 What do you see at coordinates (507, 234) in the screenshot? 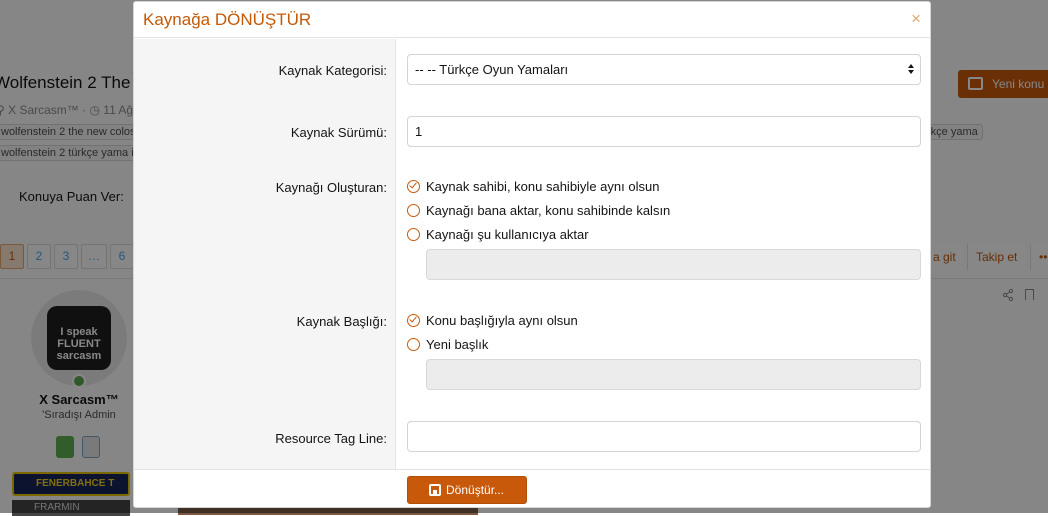
I see `radio-label: Kaynağı şu kullanıcıya aktar` at bounding box center [507, 234].